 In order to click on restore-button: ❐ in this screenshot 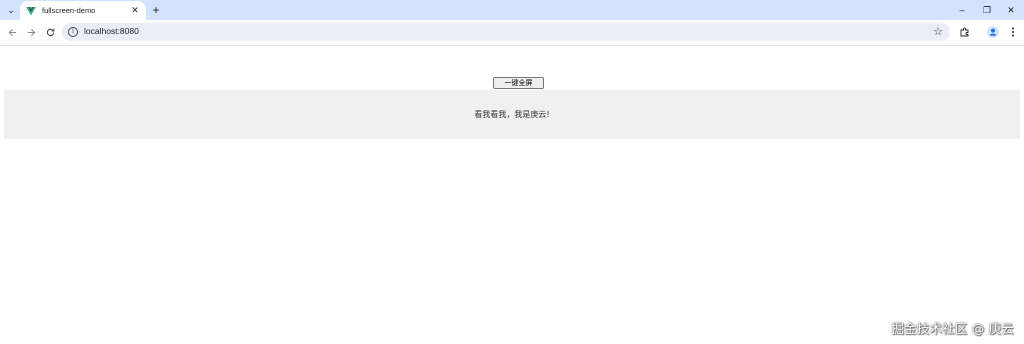, I will do `click(987, 10)`.